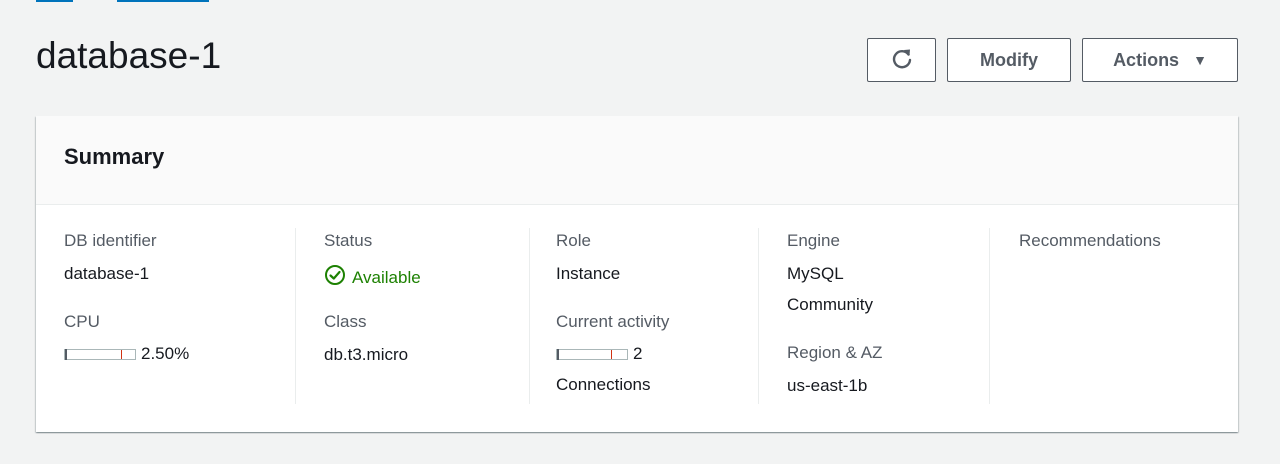 The height and width of the screenshot is (464, 1280). Describe the element at coordinates (1146, 59) in the screenshot. I see `actions-label: Actions` at that location.